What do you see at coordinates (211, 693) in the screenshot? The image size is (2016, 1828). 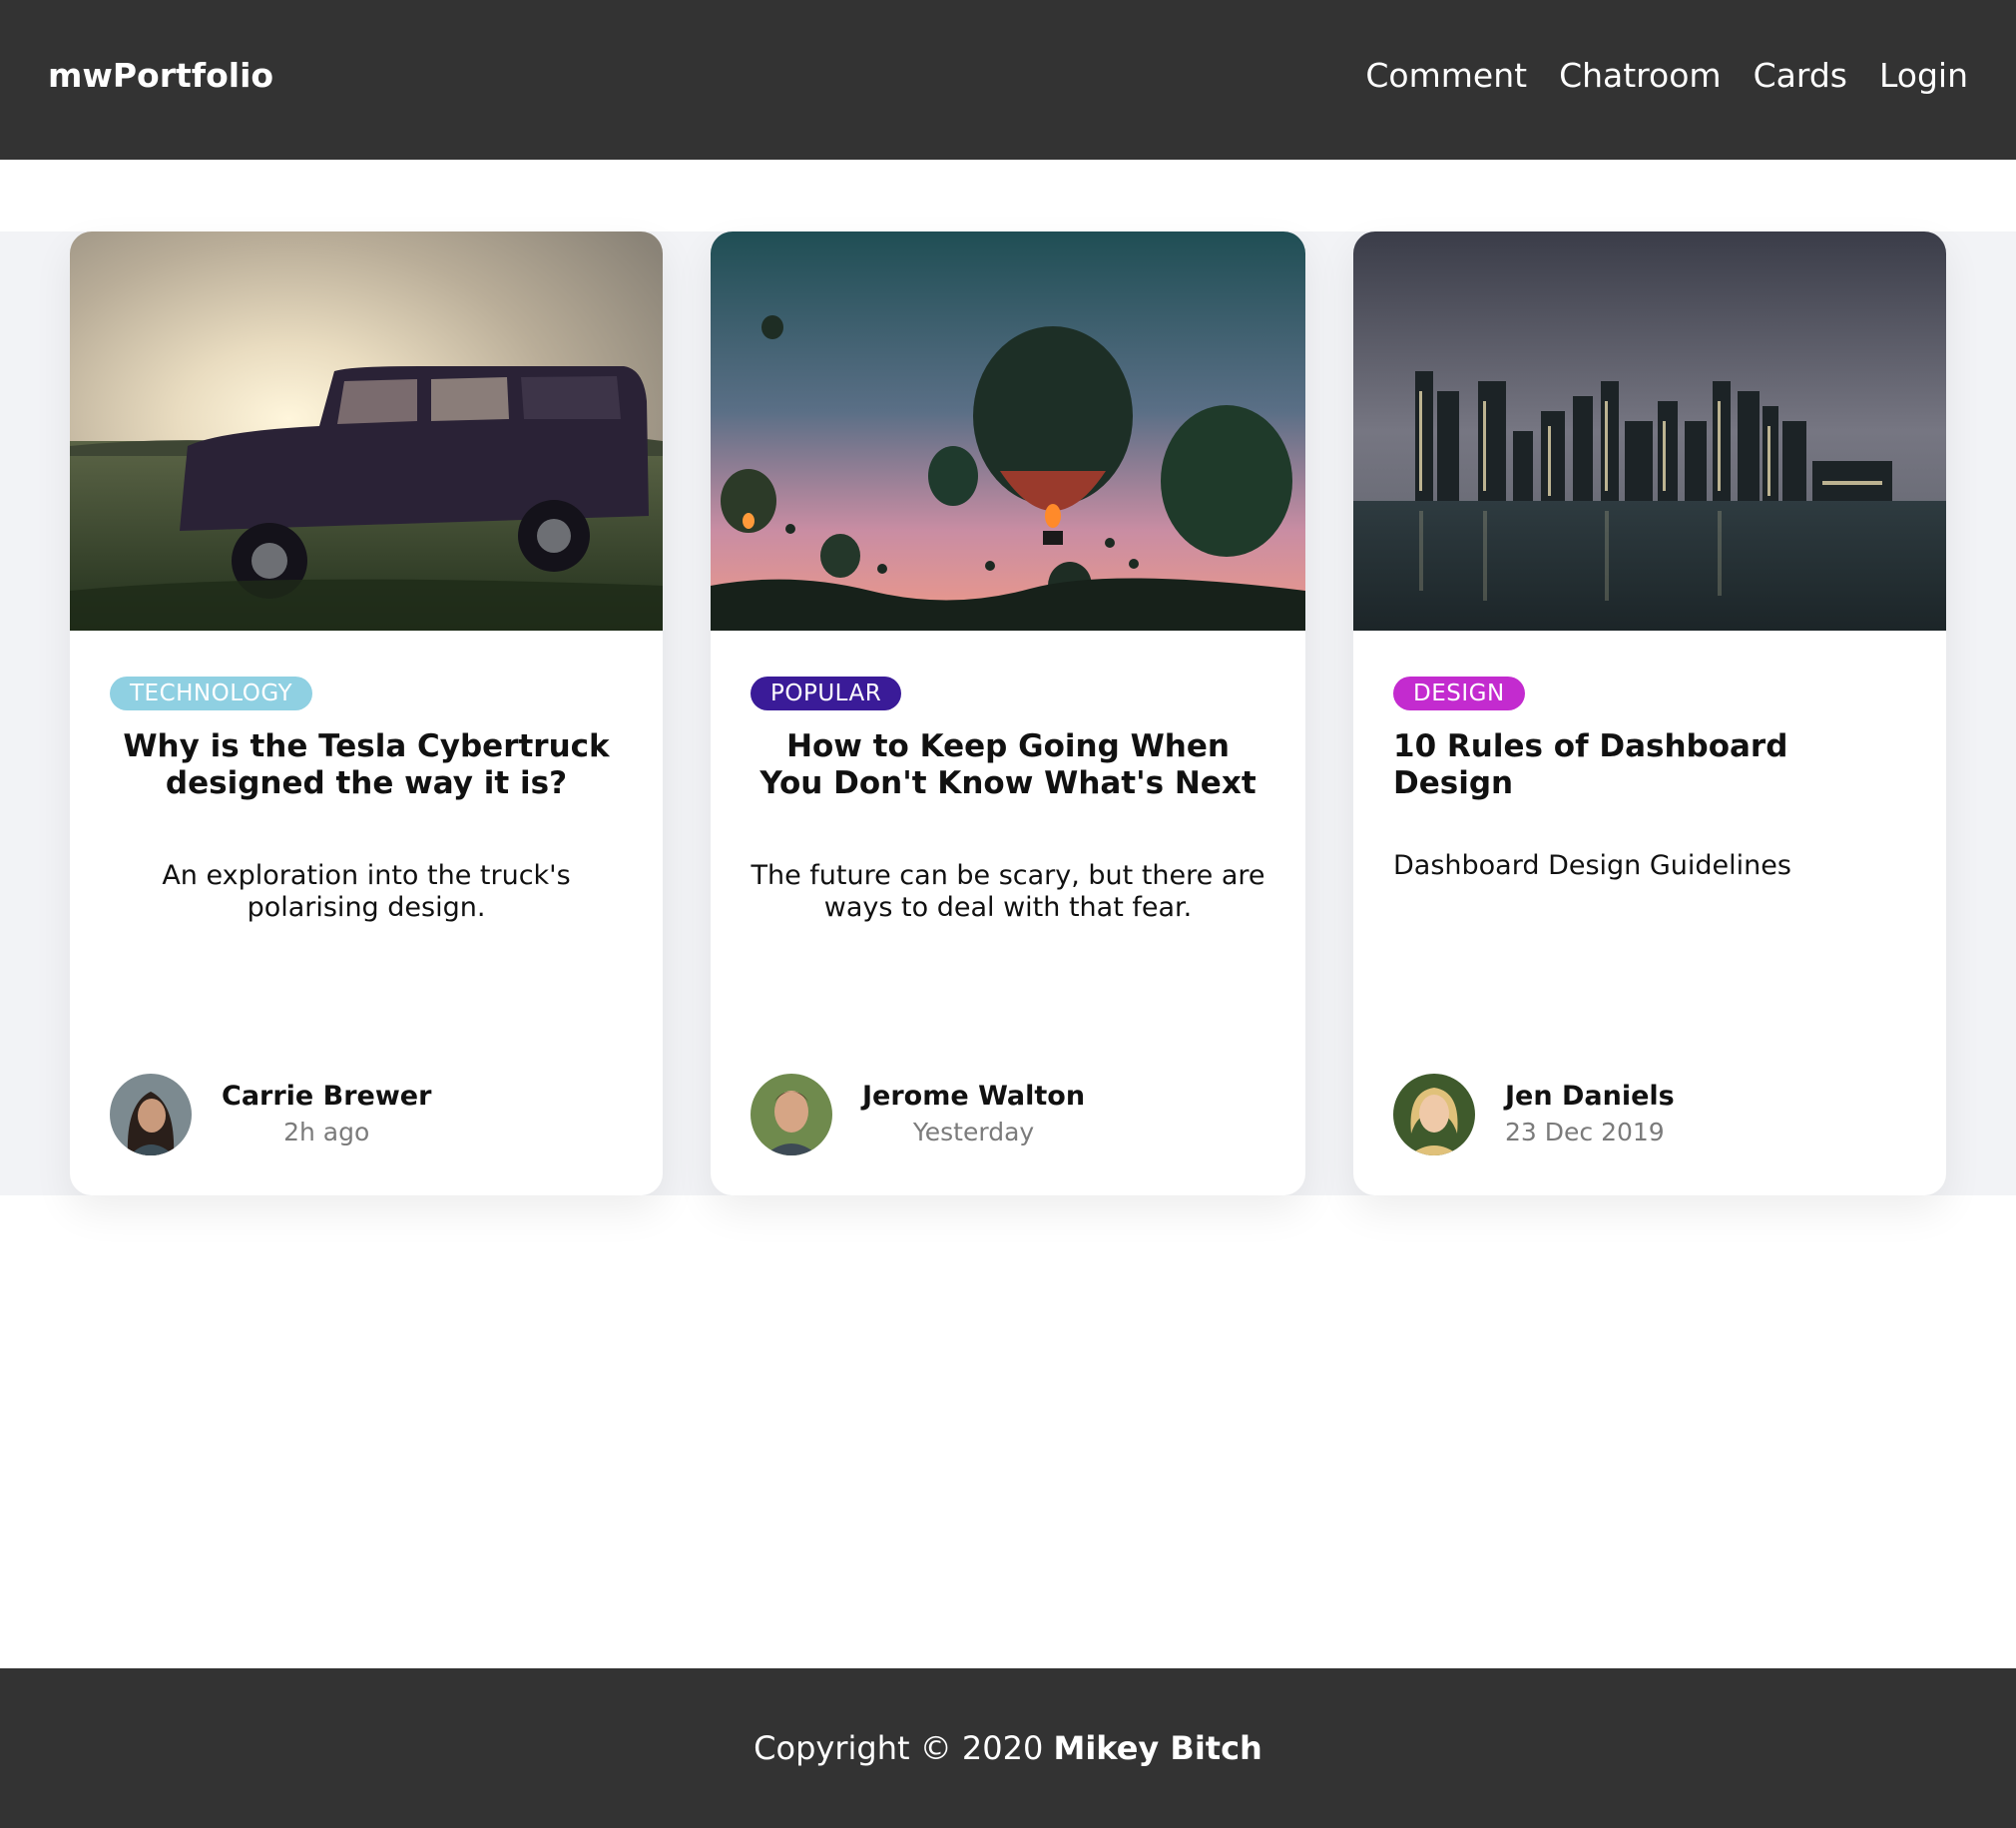 I see `category-tag: TECHNOLOGY` at bounding box center [211, 693].